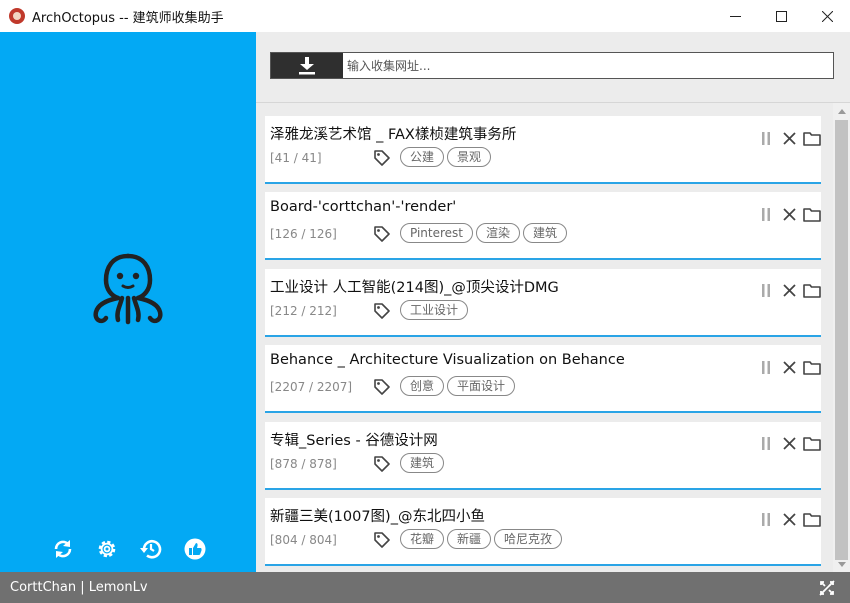  Describe the element at coordinates (841, 564) in the screenshot. I see `scroll-down-arrow-icon` at that location.